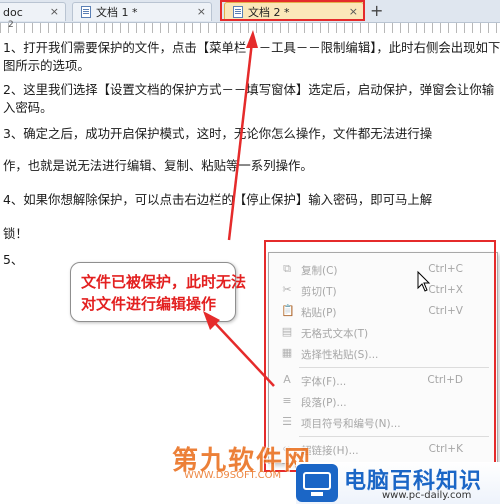 This screenshot has width=500, height=504. Describe the element at coordinates (218, 133) in the screenshot. I see `doc-line: 3、确定之后，成功开启保护模式，这时，无论你怎么操作，文件都无法进行操` at that location.